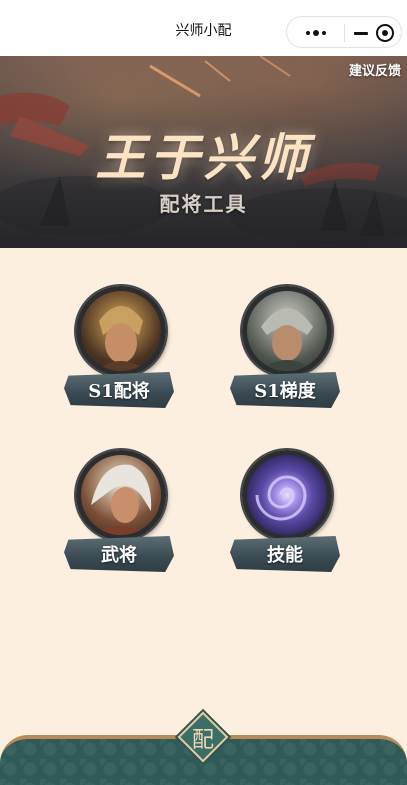 The width and height of the screenshot is (407, 785). Describe the element at coordinates (203, 157) in the screenshot. I see `banner-title: 王于兴师` at that location.